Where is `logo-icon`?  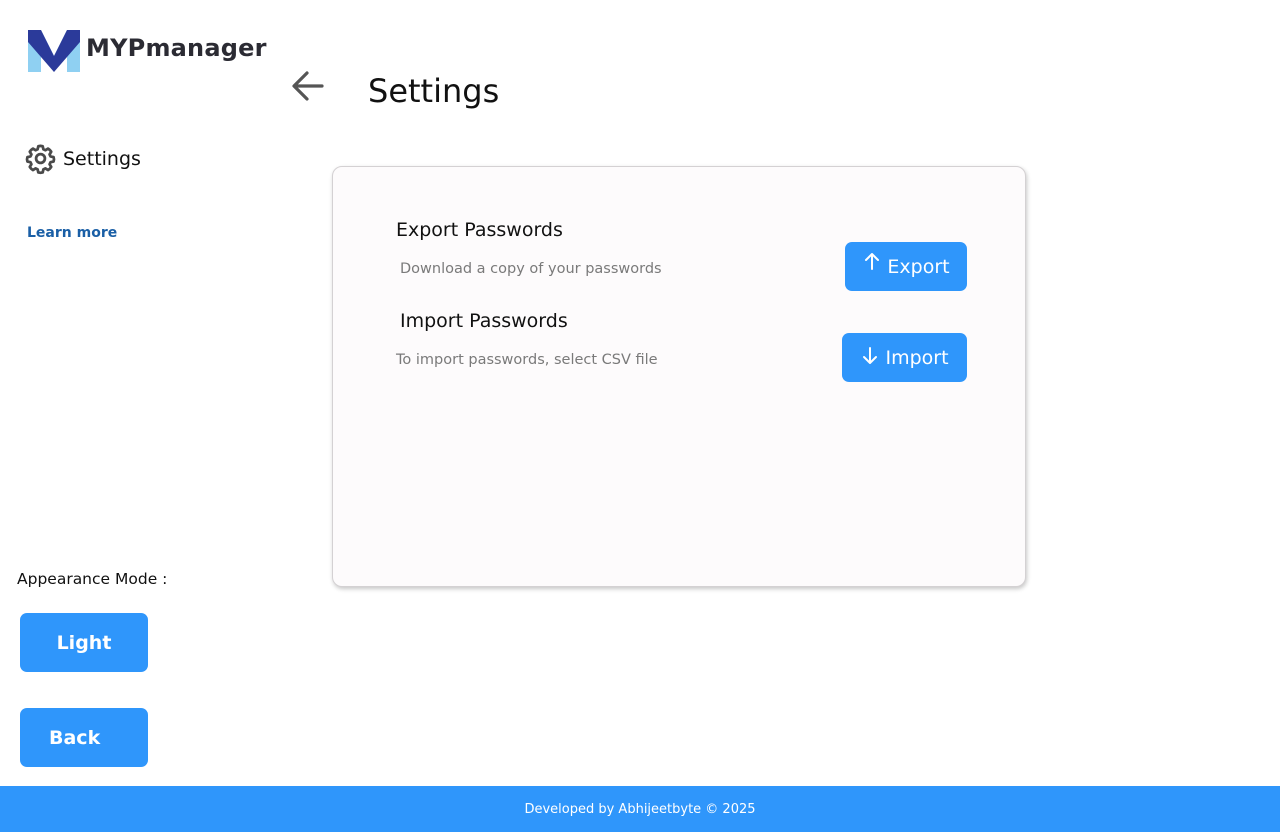
logo-icon is located at coordinates (54, 51).